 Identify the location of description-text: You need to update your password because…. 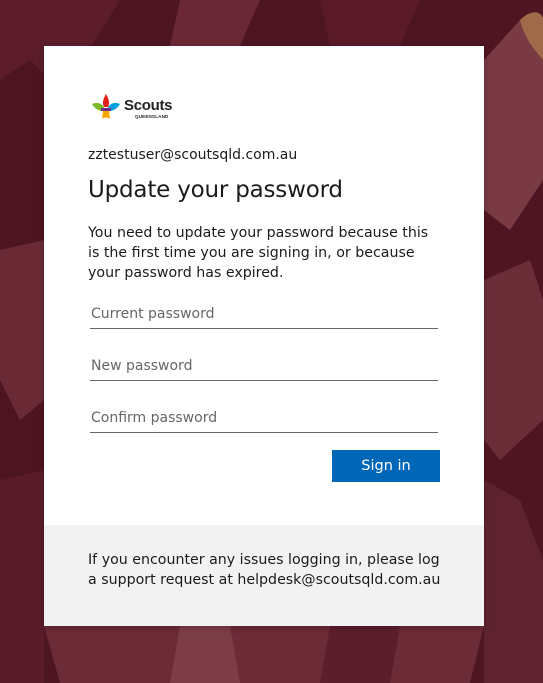
(258, 253).